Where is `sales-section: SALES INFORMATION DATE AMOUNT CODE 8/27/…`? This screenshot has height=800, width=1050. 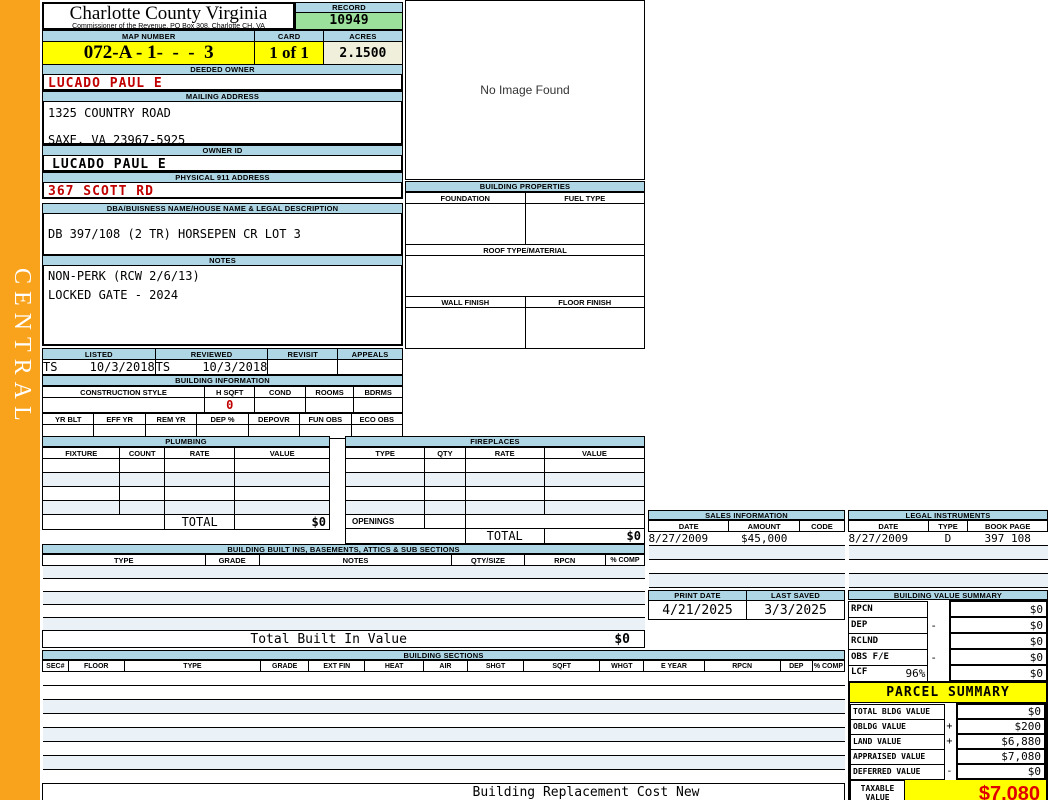
sales-section: SALES INFORMATION DATE AMOUNT CODE 8/27/… is located at coordinates (746, 549).